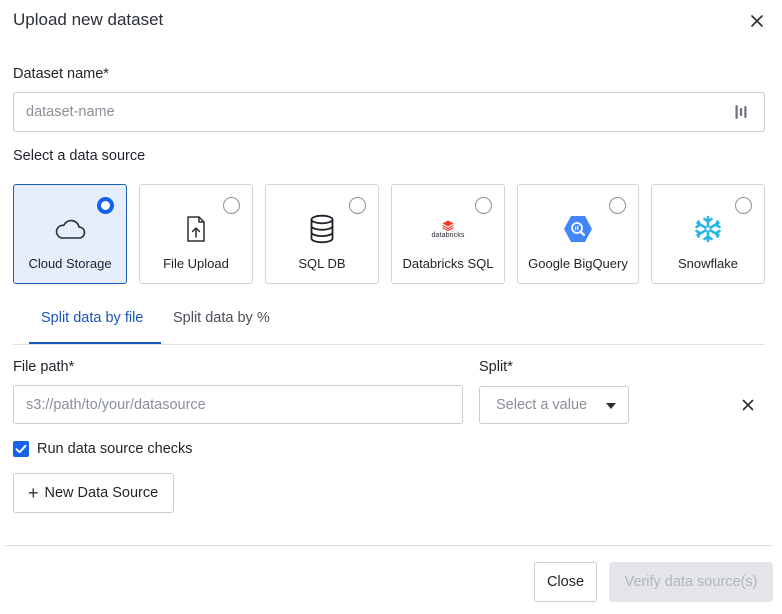 This screenshot has height=614, width=782. What do you see at coordinates (92, 318) in the screenshot?
I see `tab-split-by-file: Split data by file` at bounding box center [92, 318].